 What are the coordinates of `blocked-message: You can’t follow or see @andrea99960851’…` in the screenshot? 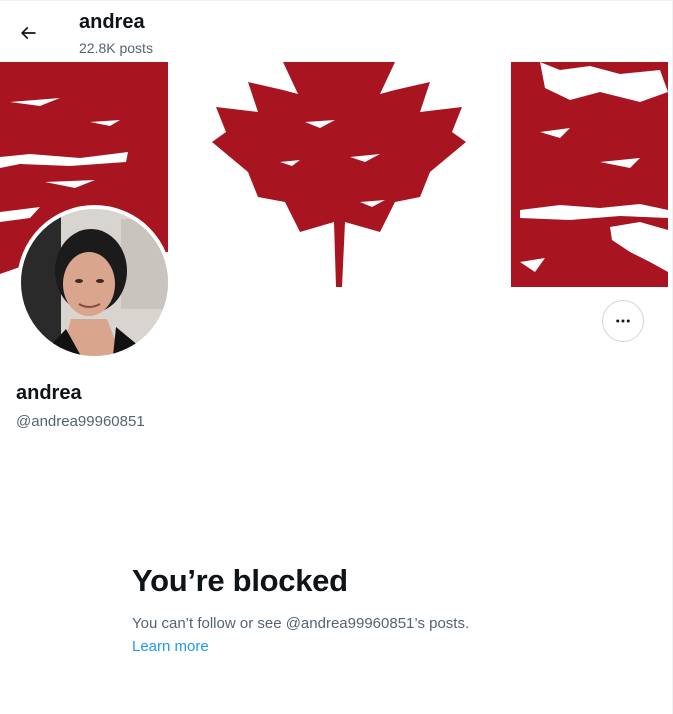 It's located at (301, 623).